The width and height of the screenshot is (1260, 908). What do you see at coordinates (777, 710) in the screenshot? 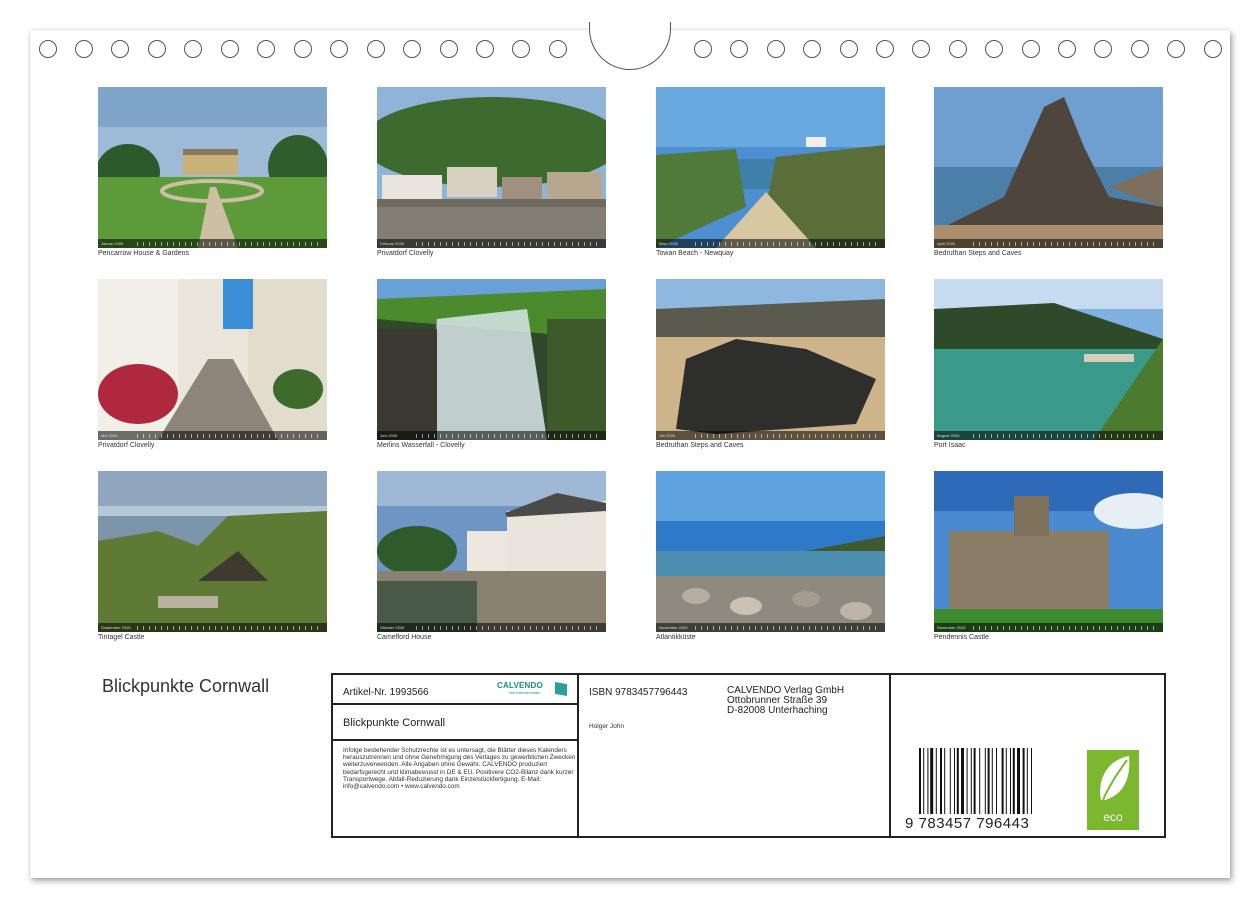
I see `publisher-line: D-82008 Unterhaching` at bounding box center [777, 710].